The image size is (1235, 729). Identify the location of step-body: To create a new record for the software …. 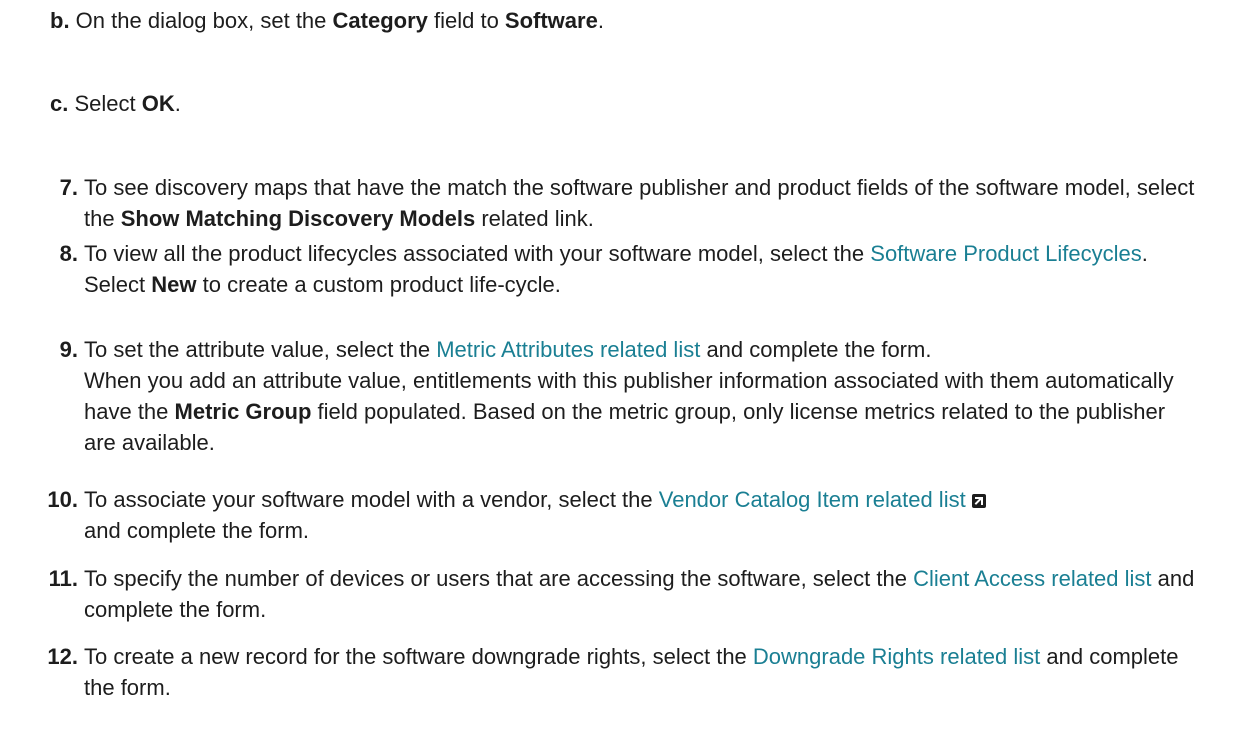
(641, 672).